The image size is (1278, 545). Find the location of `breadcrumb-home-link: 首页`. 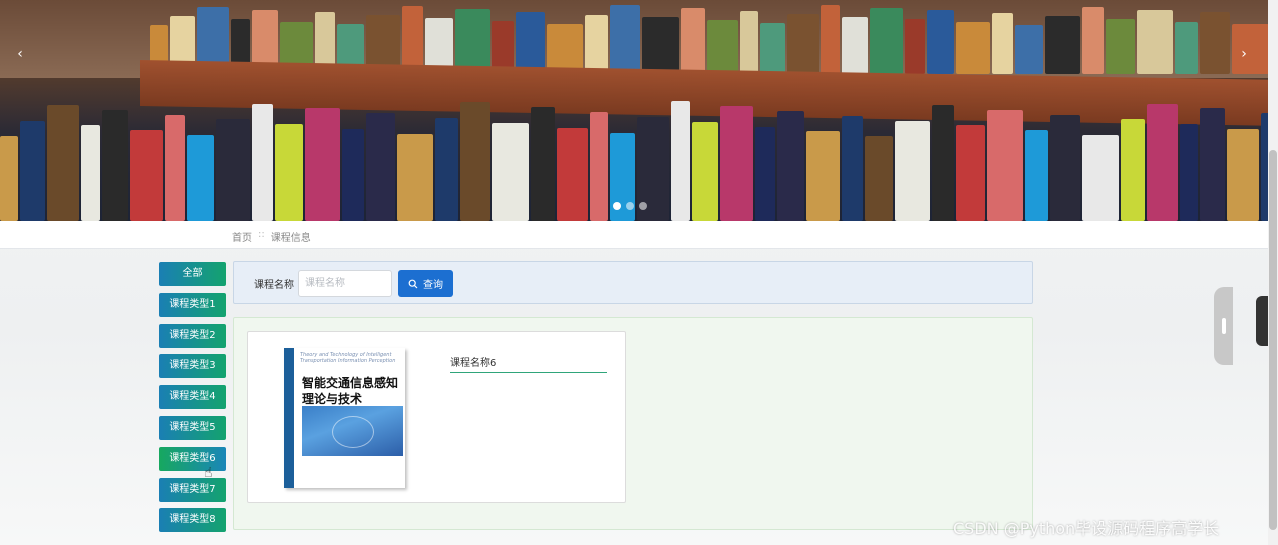

breadcrumb-home-link: 首页 is located at coordinates (242, 236).